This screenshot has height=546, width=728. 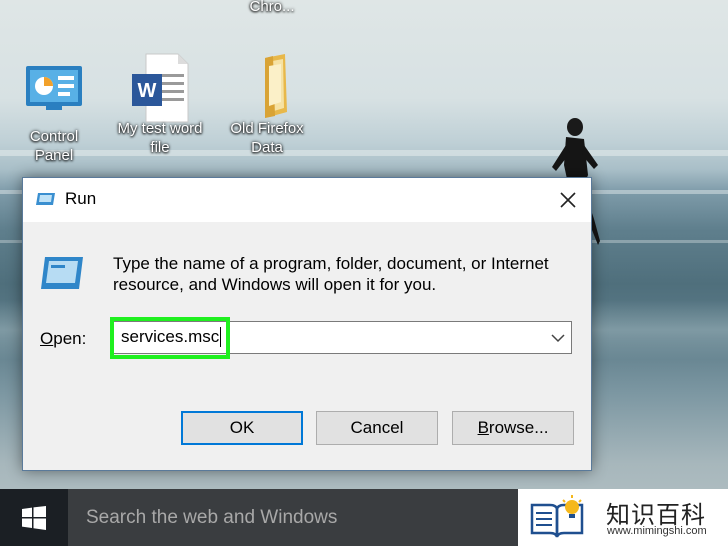 I want to click on desktop-icon-my-test-word-file: W My test word file, so click(x=160, y=105).